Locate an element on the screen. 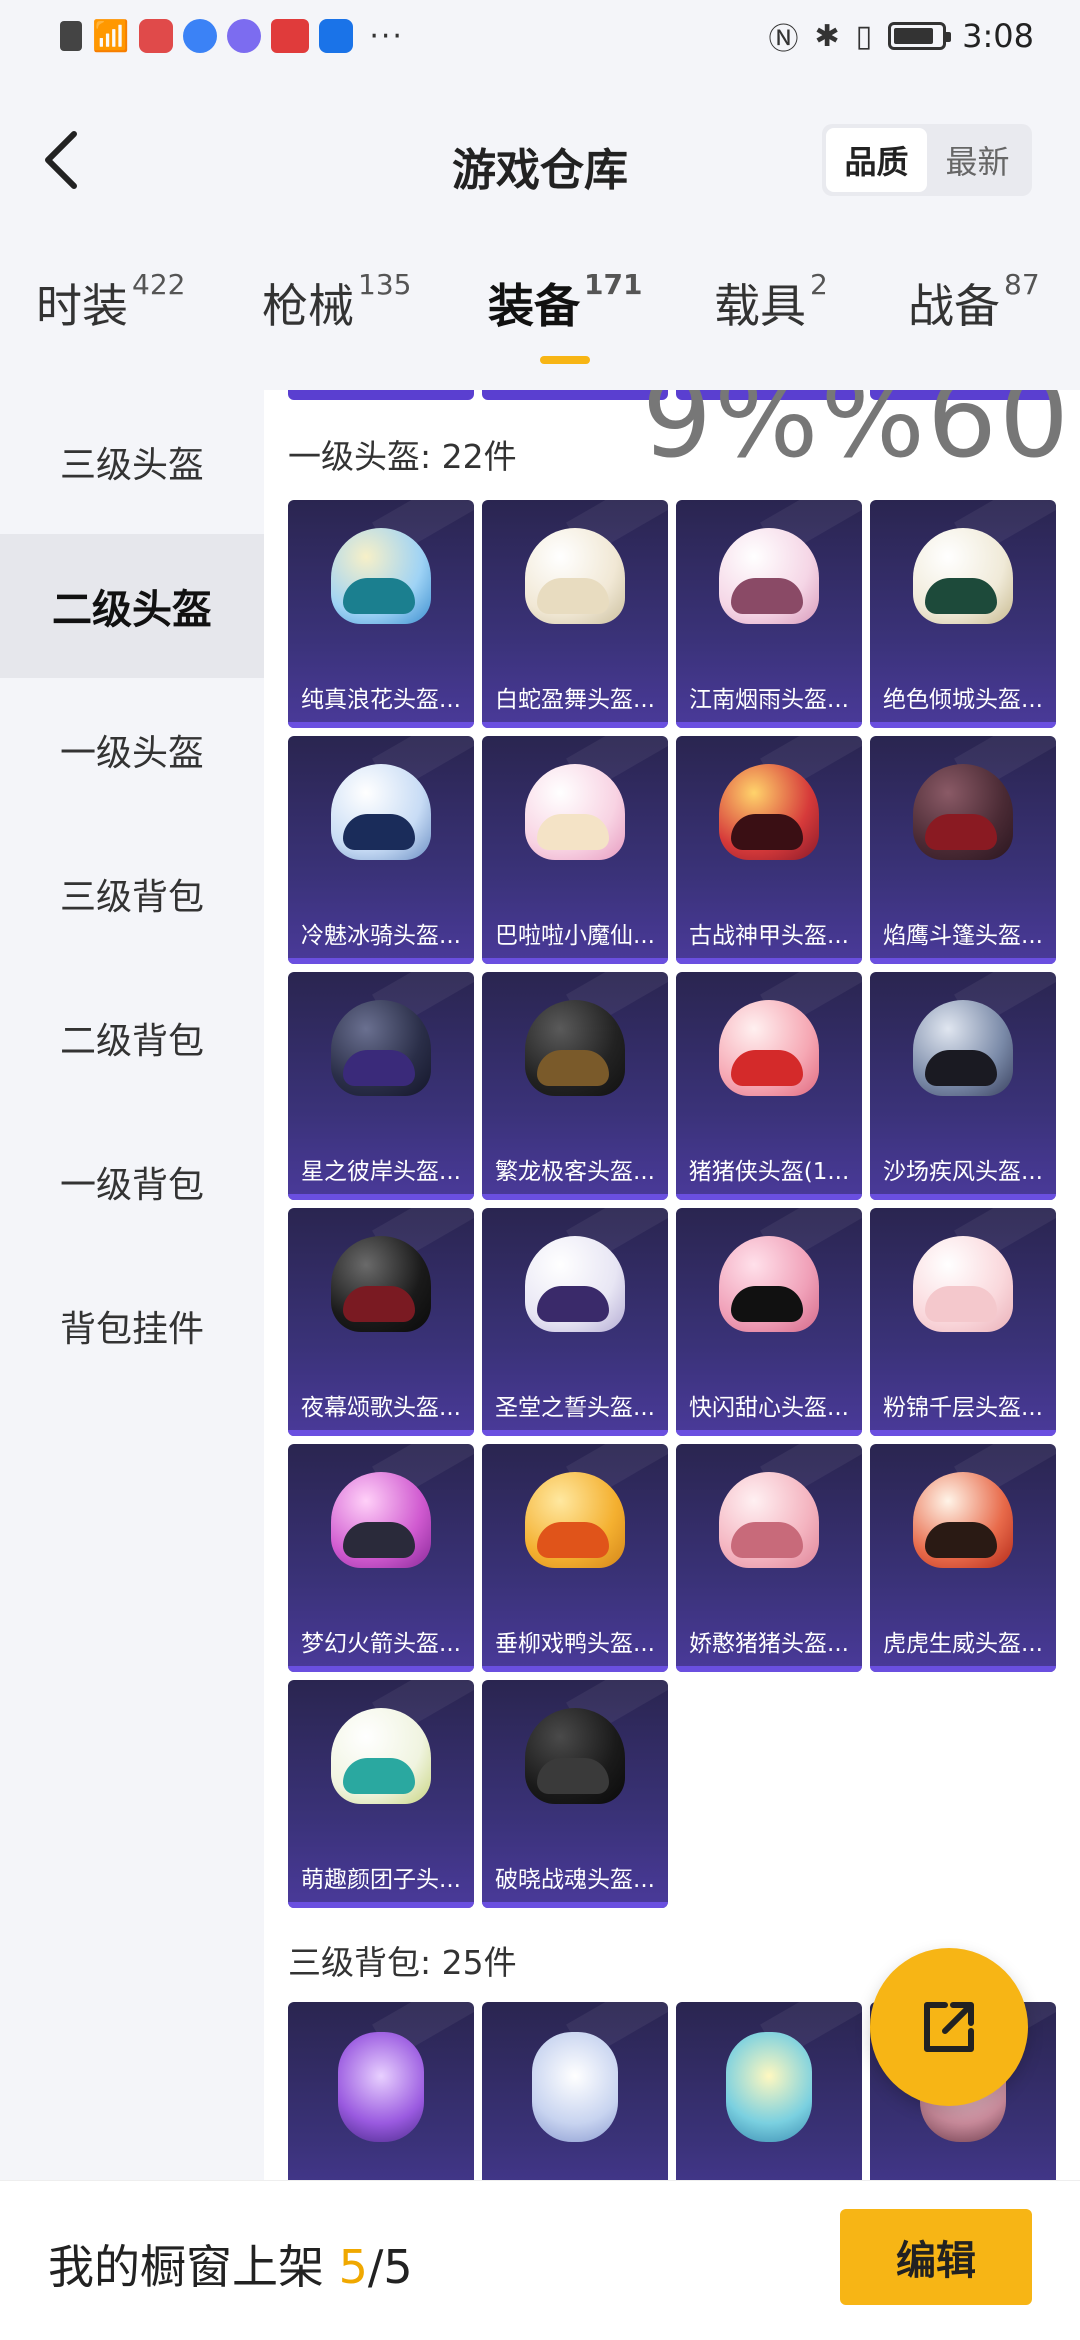  sort-toggle: 品质 最新 is located at coordinates (927, 160).